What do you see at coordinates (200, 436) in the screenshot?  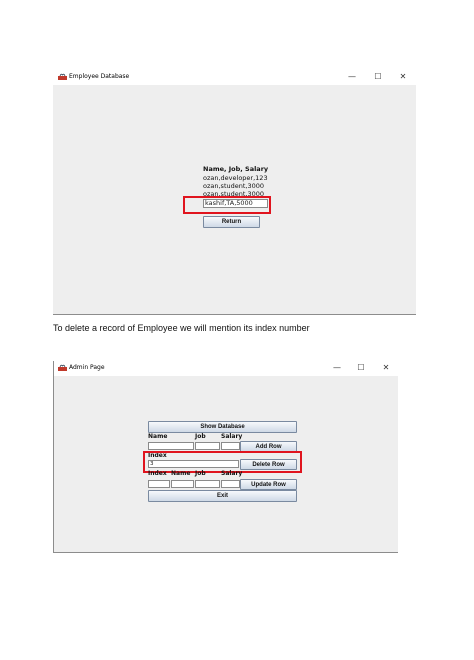 I see `job-label: Job` at bounding box center [200, 436].